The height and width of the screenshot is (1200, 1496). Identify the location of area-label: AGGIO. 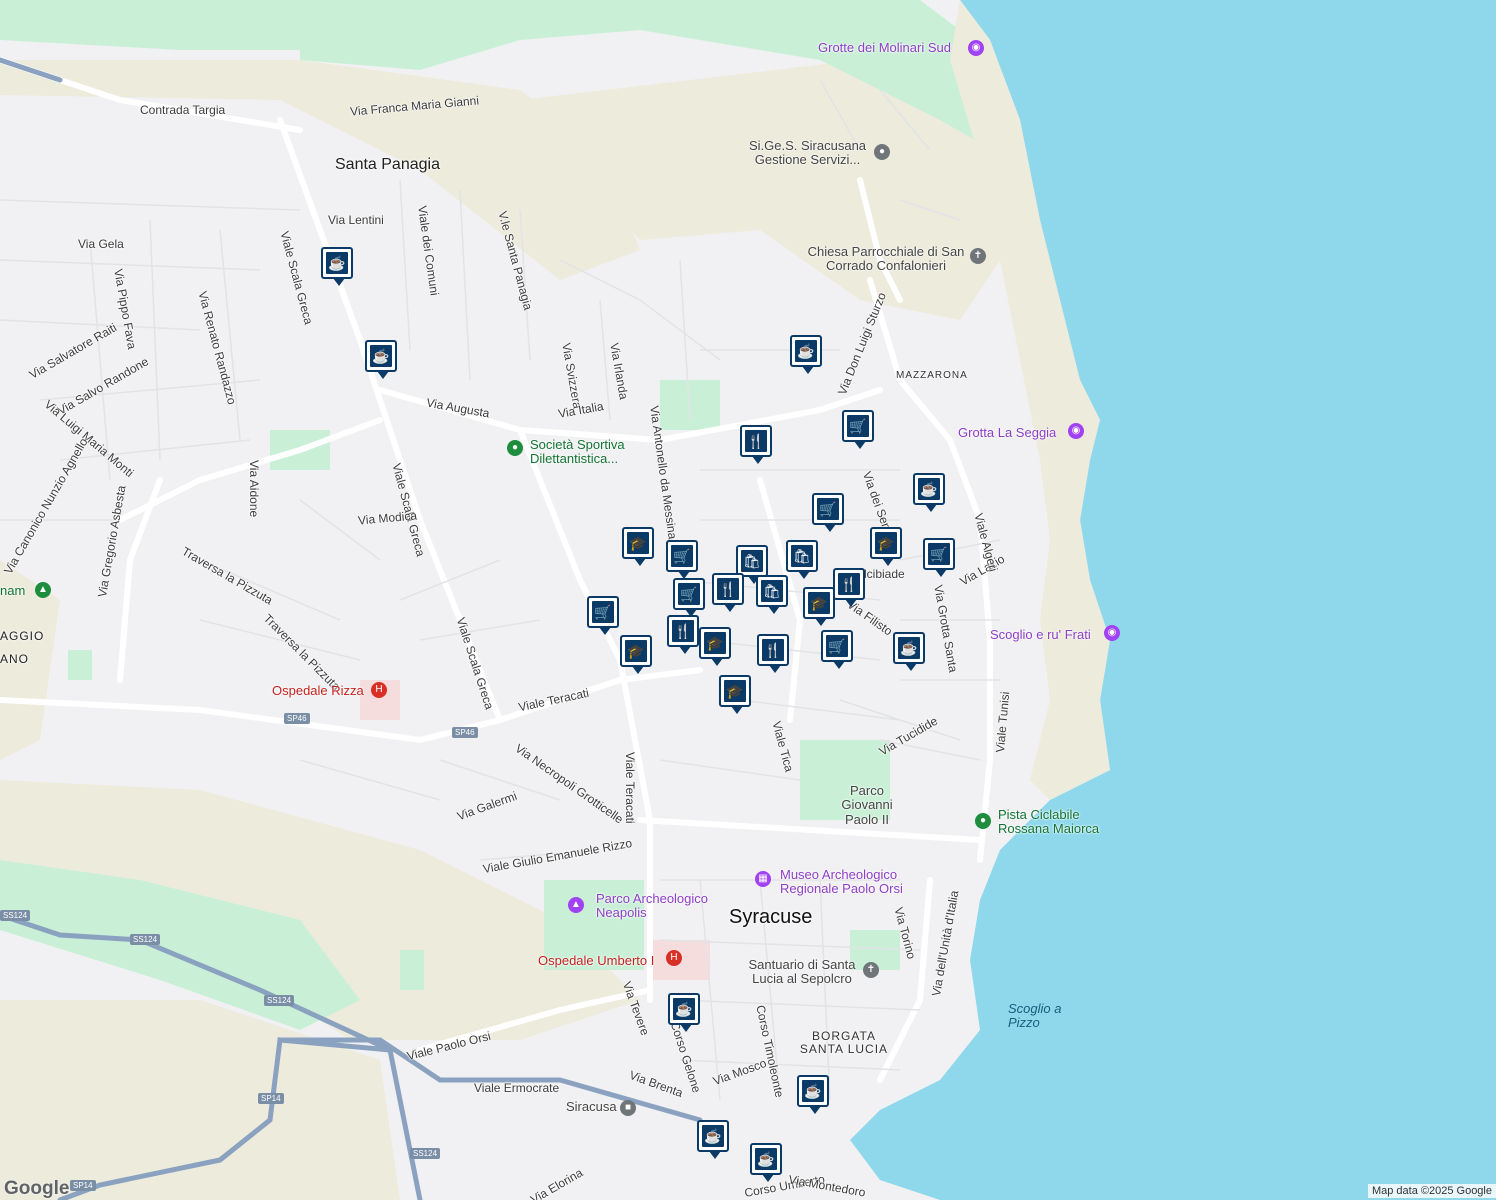
(22, 636).